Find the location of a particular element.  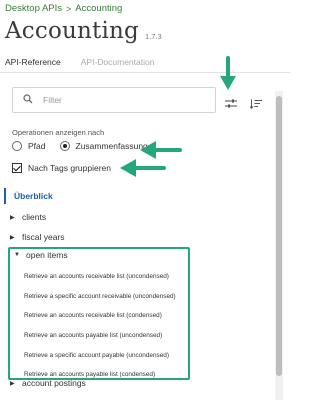

page-title: Accounting is located at coordinates (72, 31).